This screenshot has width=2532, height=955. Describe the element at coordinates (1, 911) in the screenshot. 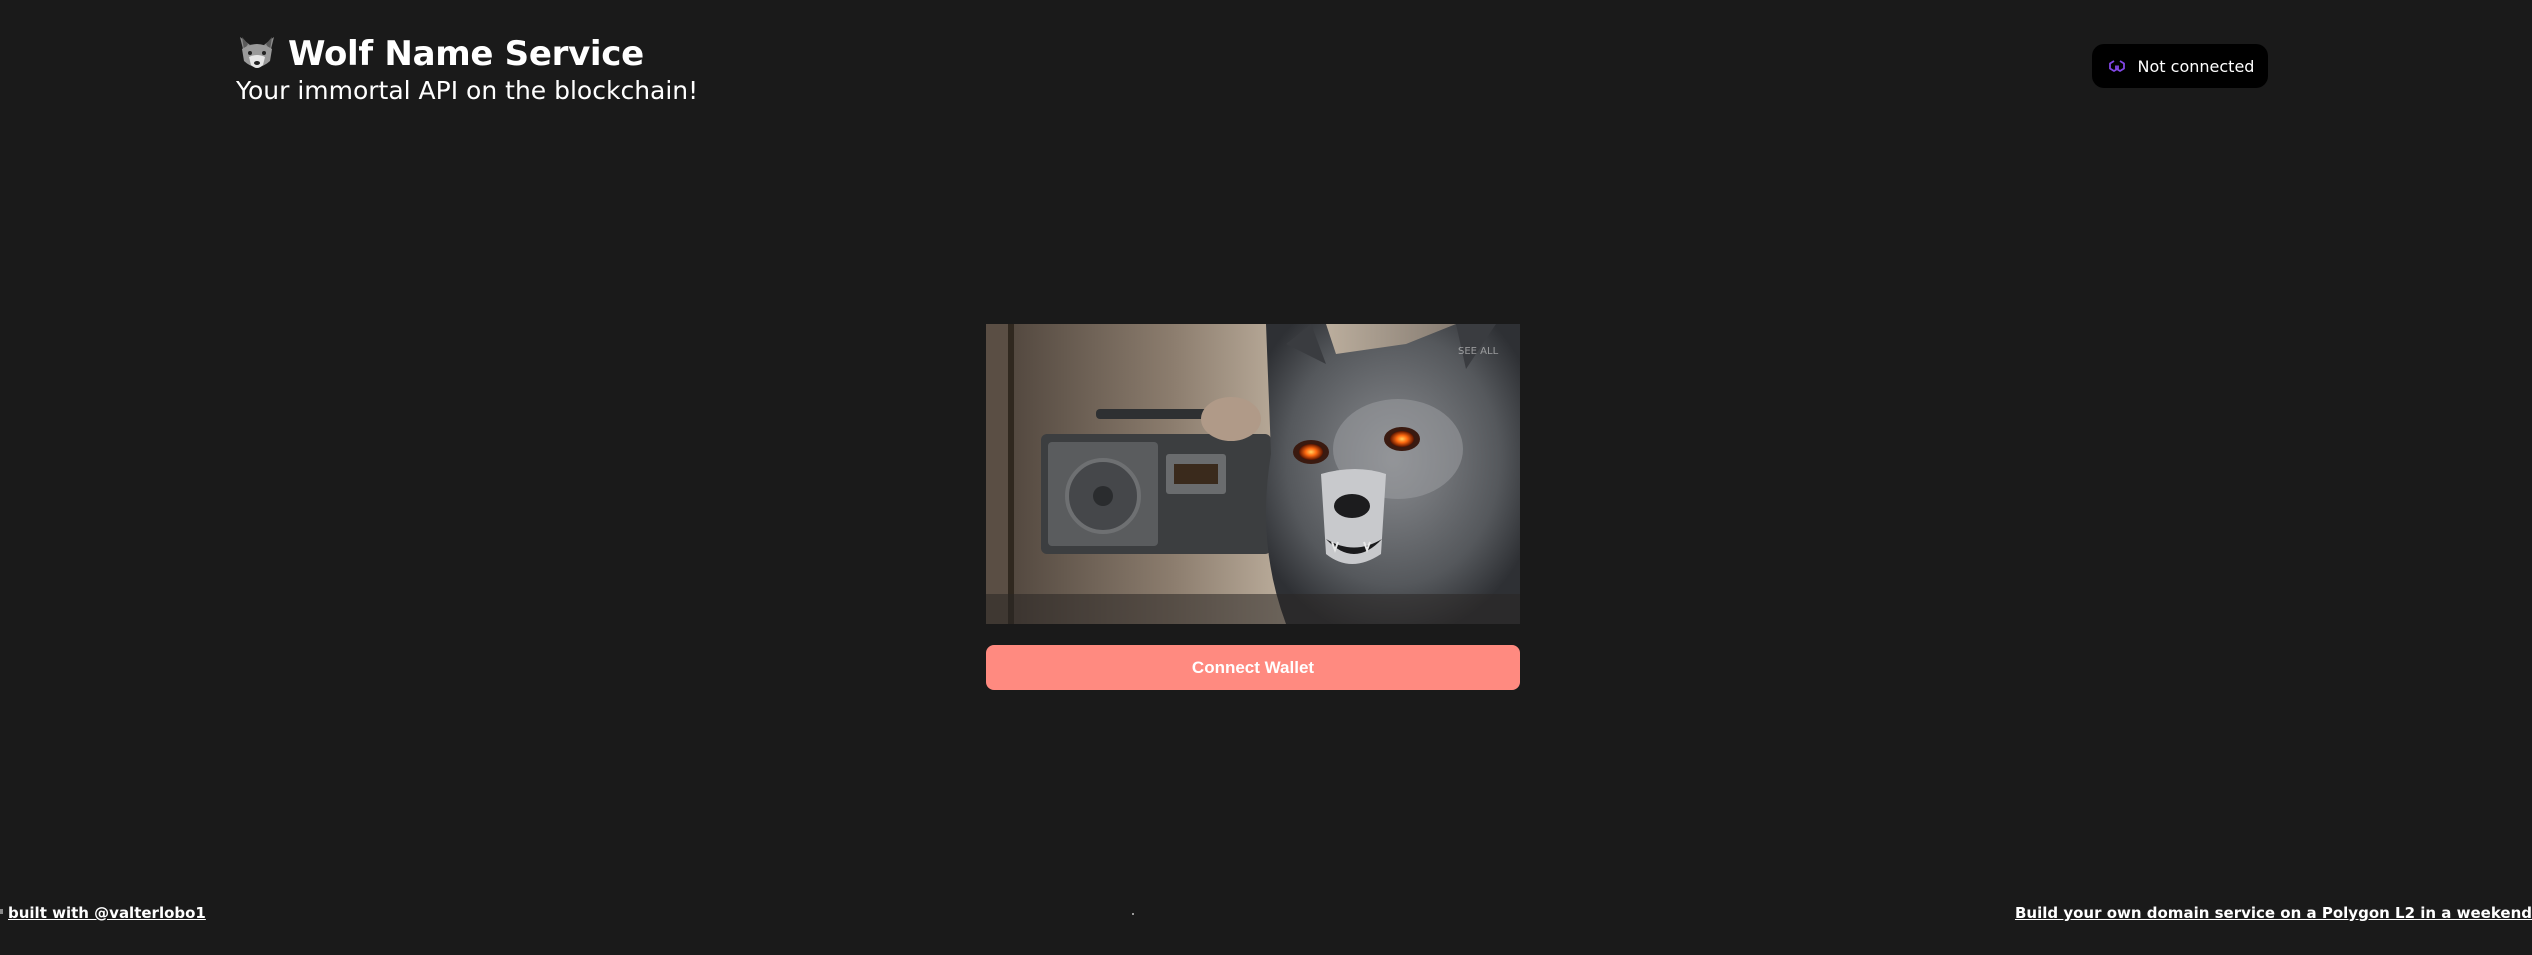

I see `edge-marker` at that location.